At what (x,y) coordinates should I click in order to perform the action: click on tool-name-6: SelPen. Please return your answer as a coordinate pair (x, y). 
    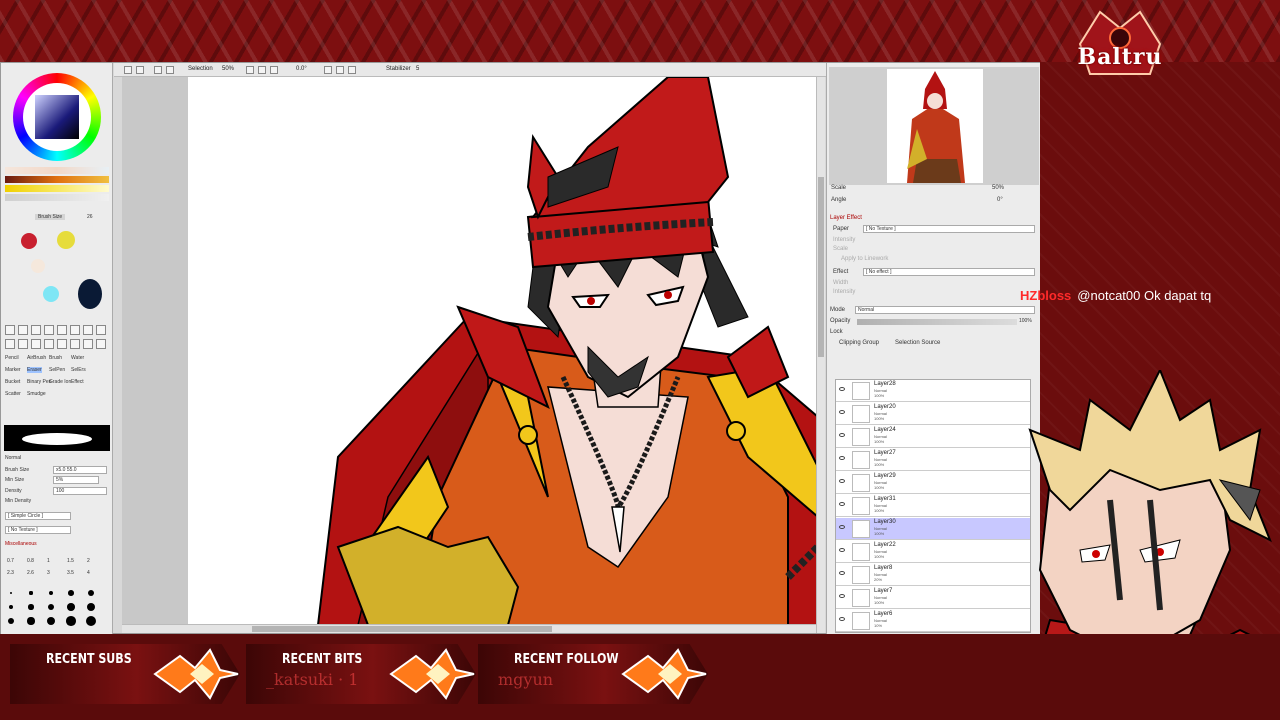
    Looking at the image, I should click on (57, 370).